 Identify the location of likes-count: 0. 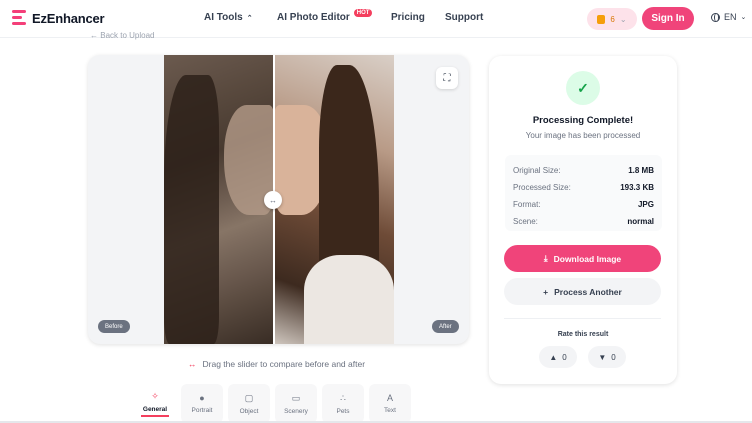
(564, 357).